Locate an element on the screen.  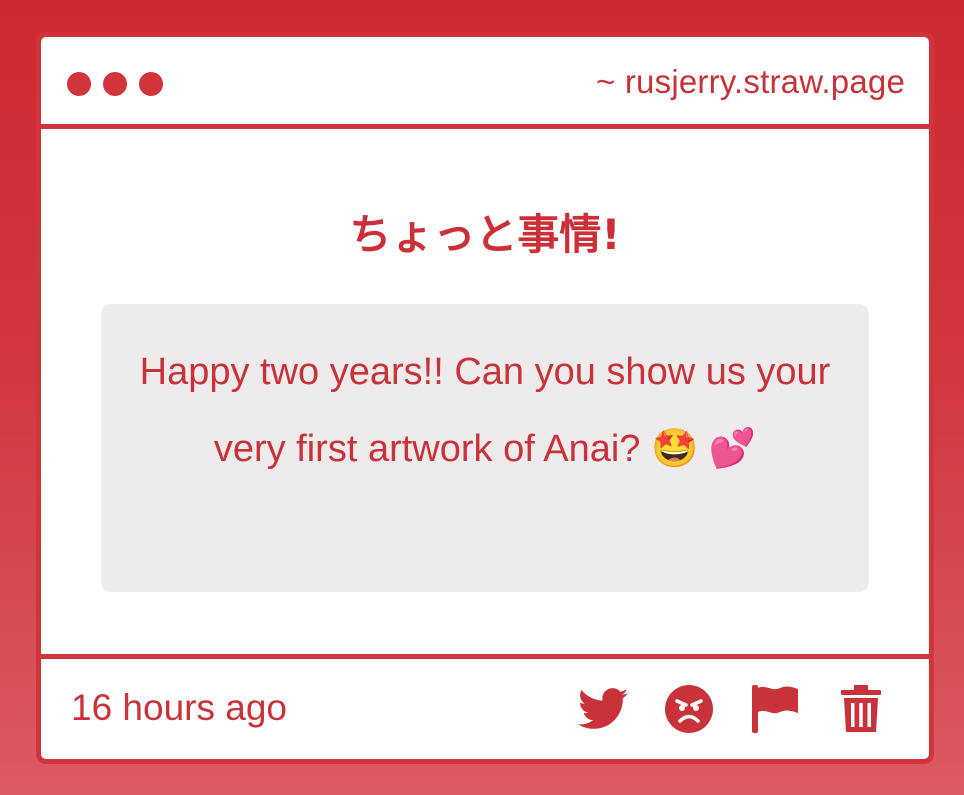
twitter-share-button is located at coordinates (603, 709).